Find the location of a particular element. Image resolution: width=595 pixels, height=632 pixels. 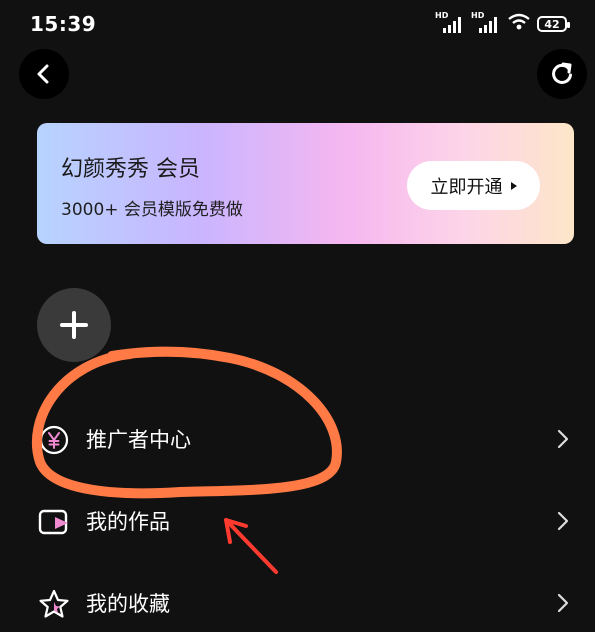

back-button is located at coordinates (44, 74).